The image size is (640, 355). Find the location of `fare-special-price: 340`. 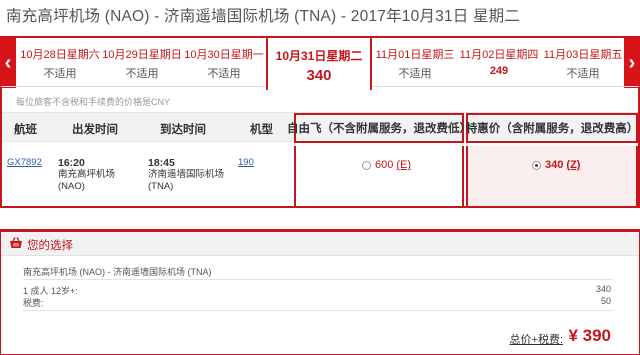

fare-special-price: 340 is located at coordinates (554, 165).